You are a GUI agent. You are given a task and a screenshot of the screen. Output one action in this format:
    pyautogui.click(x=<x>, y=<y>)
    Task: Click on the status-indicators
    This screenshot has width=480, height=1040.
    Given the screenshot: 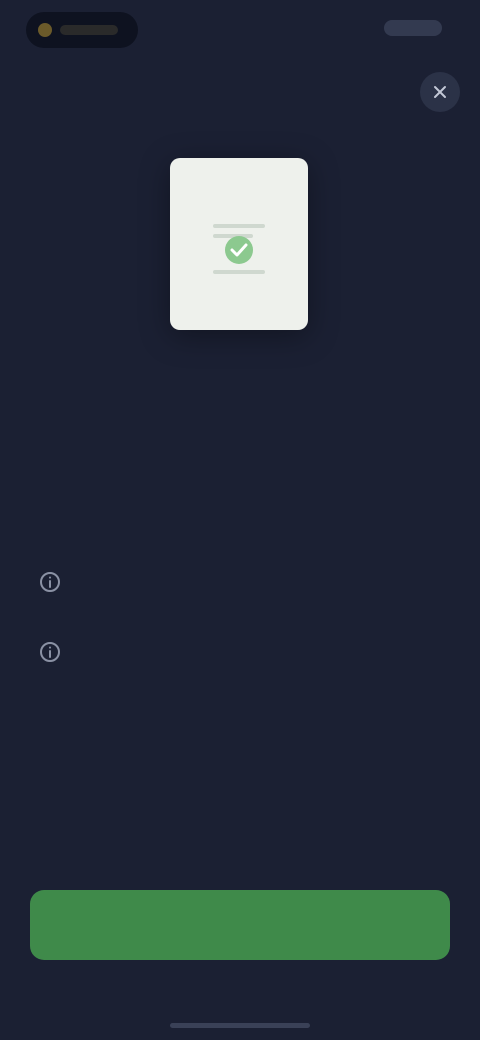 What is the action you would take?
    pyautogui.click(x=413, y=28)
    